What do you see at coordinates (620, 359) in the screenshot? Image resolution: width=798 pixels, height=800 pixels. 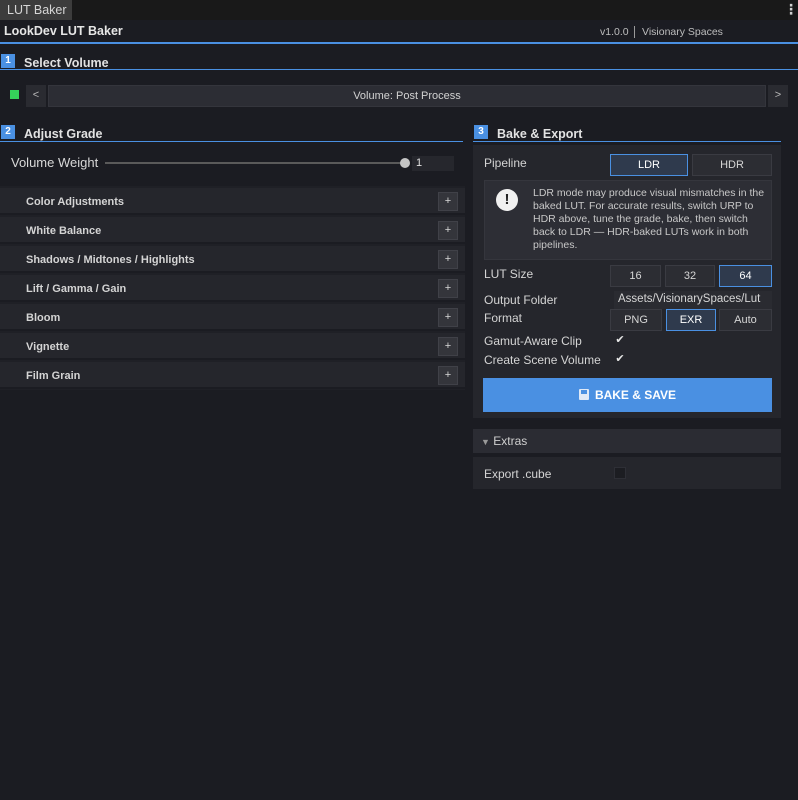 I see `create-scene-volume-checkbox: ✔` at bounding box center [620, 359].